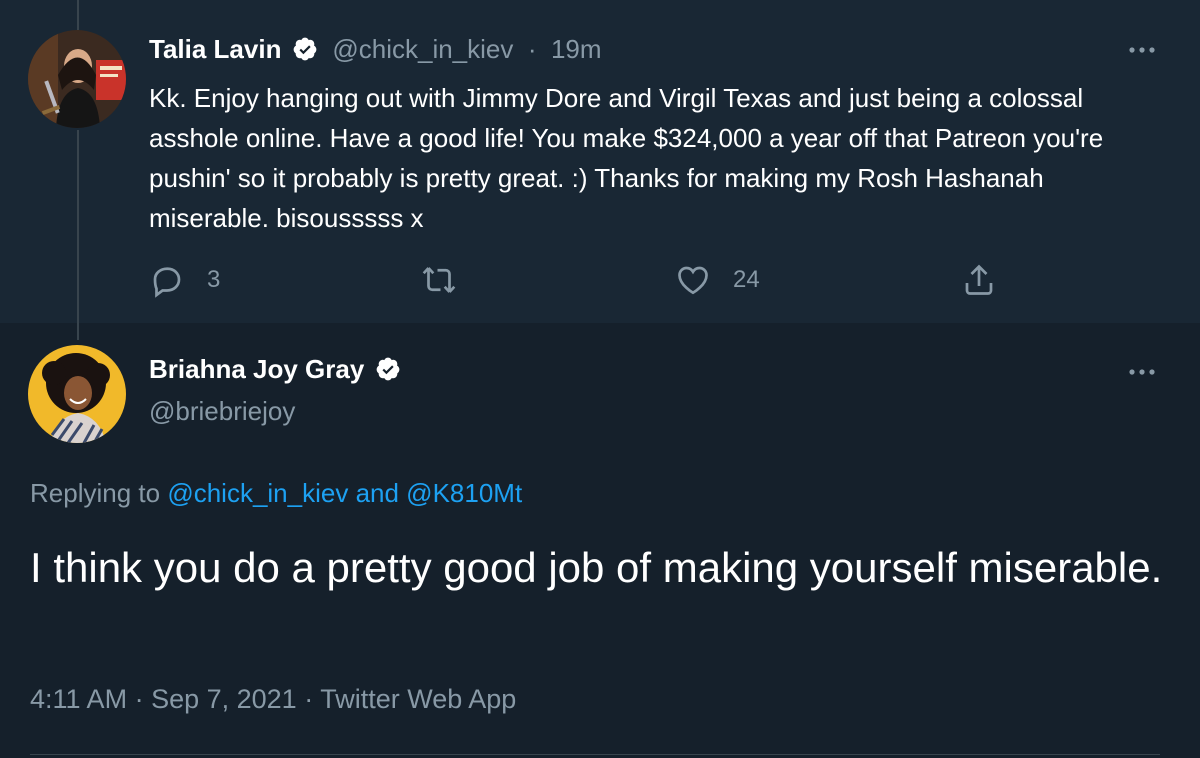  I want to click on replying-to: Replying to @chick_in_kiev and @K810Mt, so click(276, 493).